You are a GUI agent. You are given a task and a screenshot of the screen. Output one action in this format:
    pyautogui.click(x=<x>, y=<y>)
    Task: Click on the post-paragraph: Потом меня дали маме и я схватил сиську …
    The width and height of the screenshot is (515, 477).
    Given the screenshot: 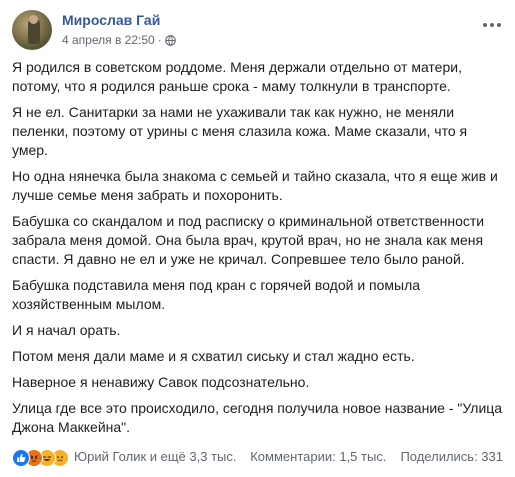 What is the action you would take?
    pyautogui.click(x=213, y=356)
    